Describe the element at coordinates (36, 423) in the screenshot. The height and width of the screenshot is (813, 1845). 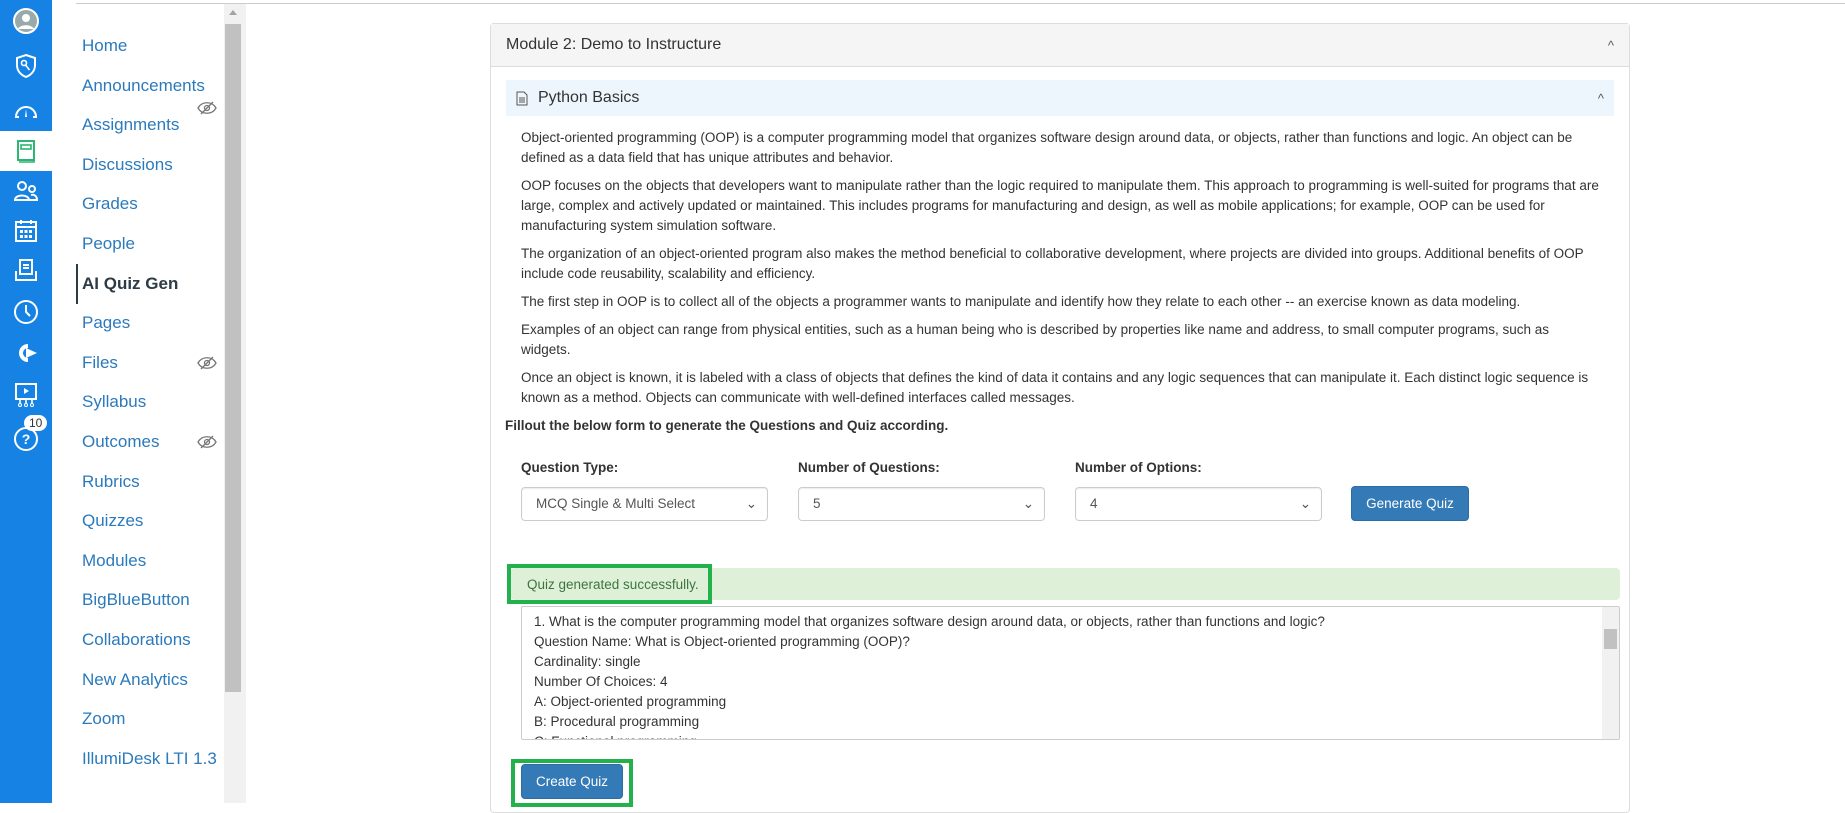
I see `notification-badge: 10` at that location.